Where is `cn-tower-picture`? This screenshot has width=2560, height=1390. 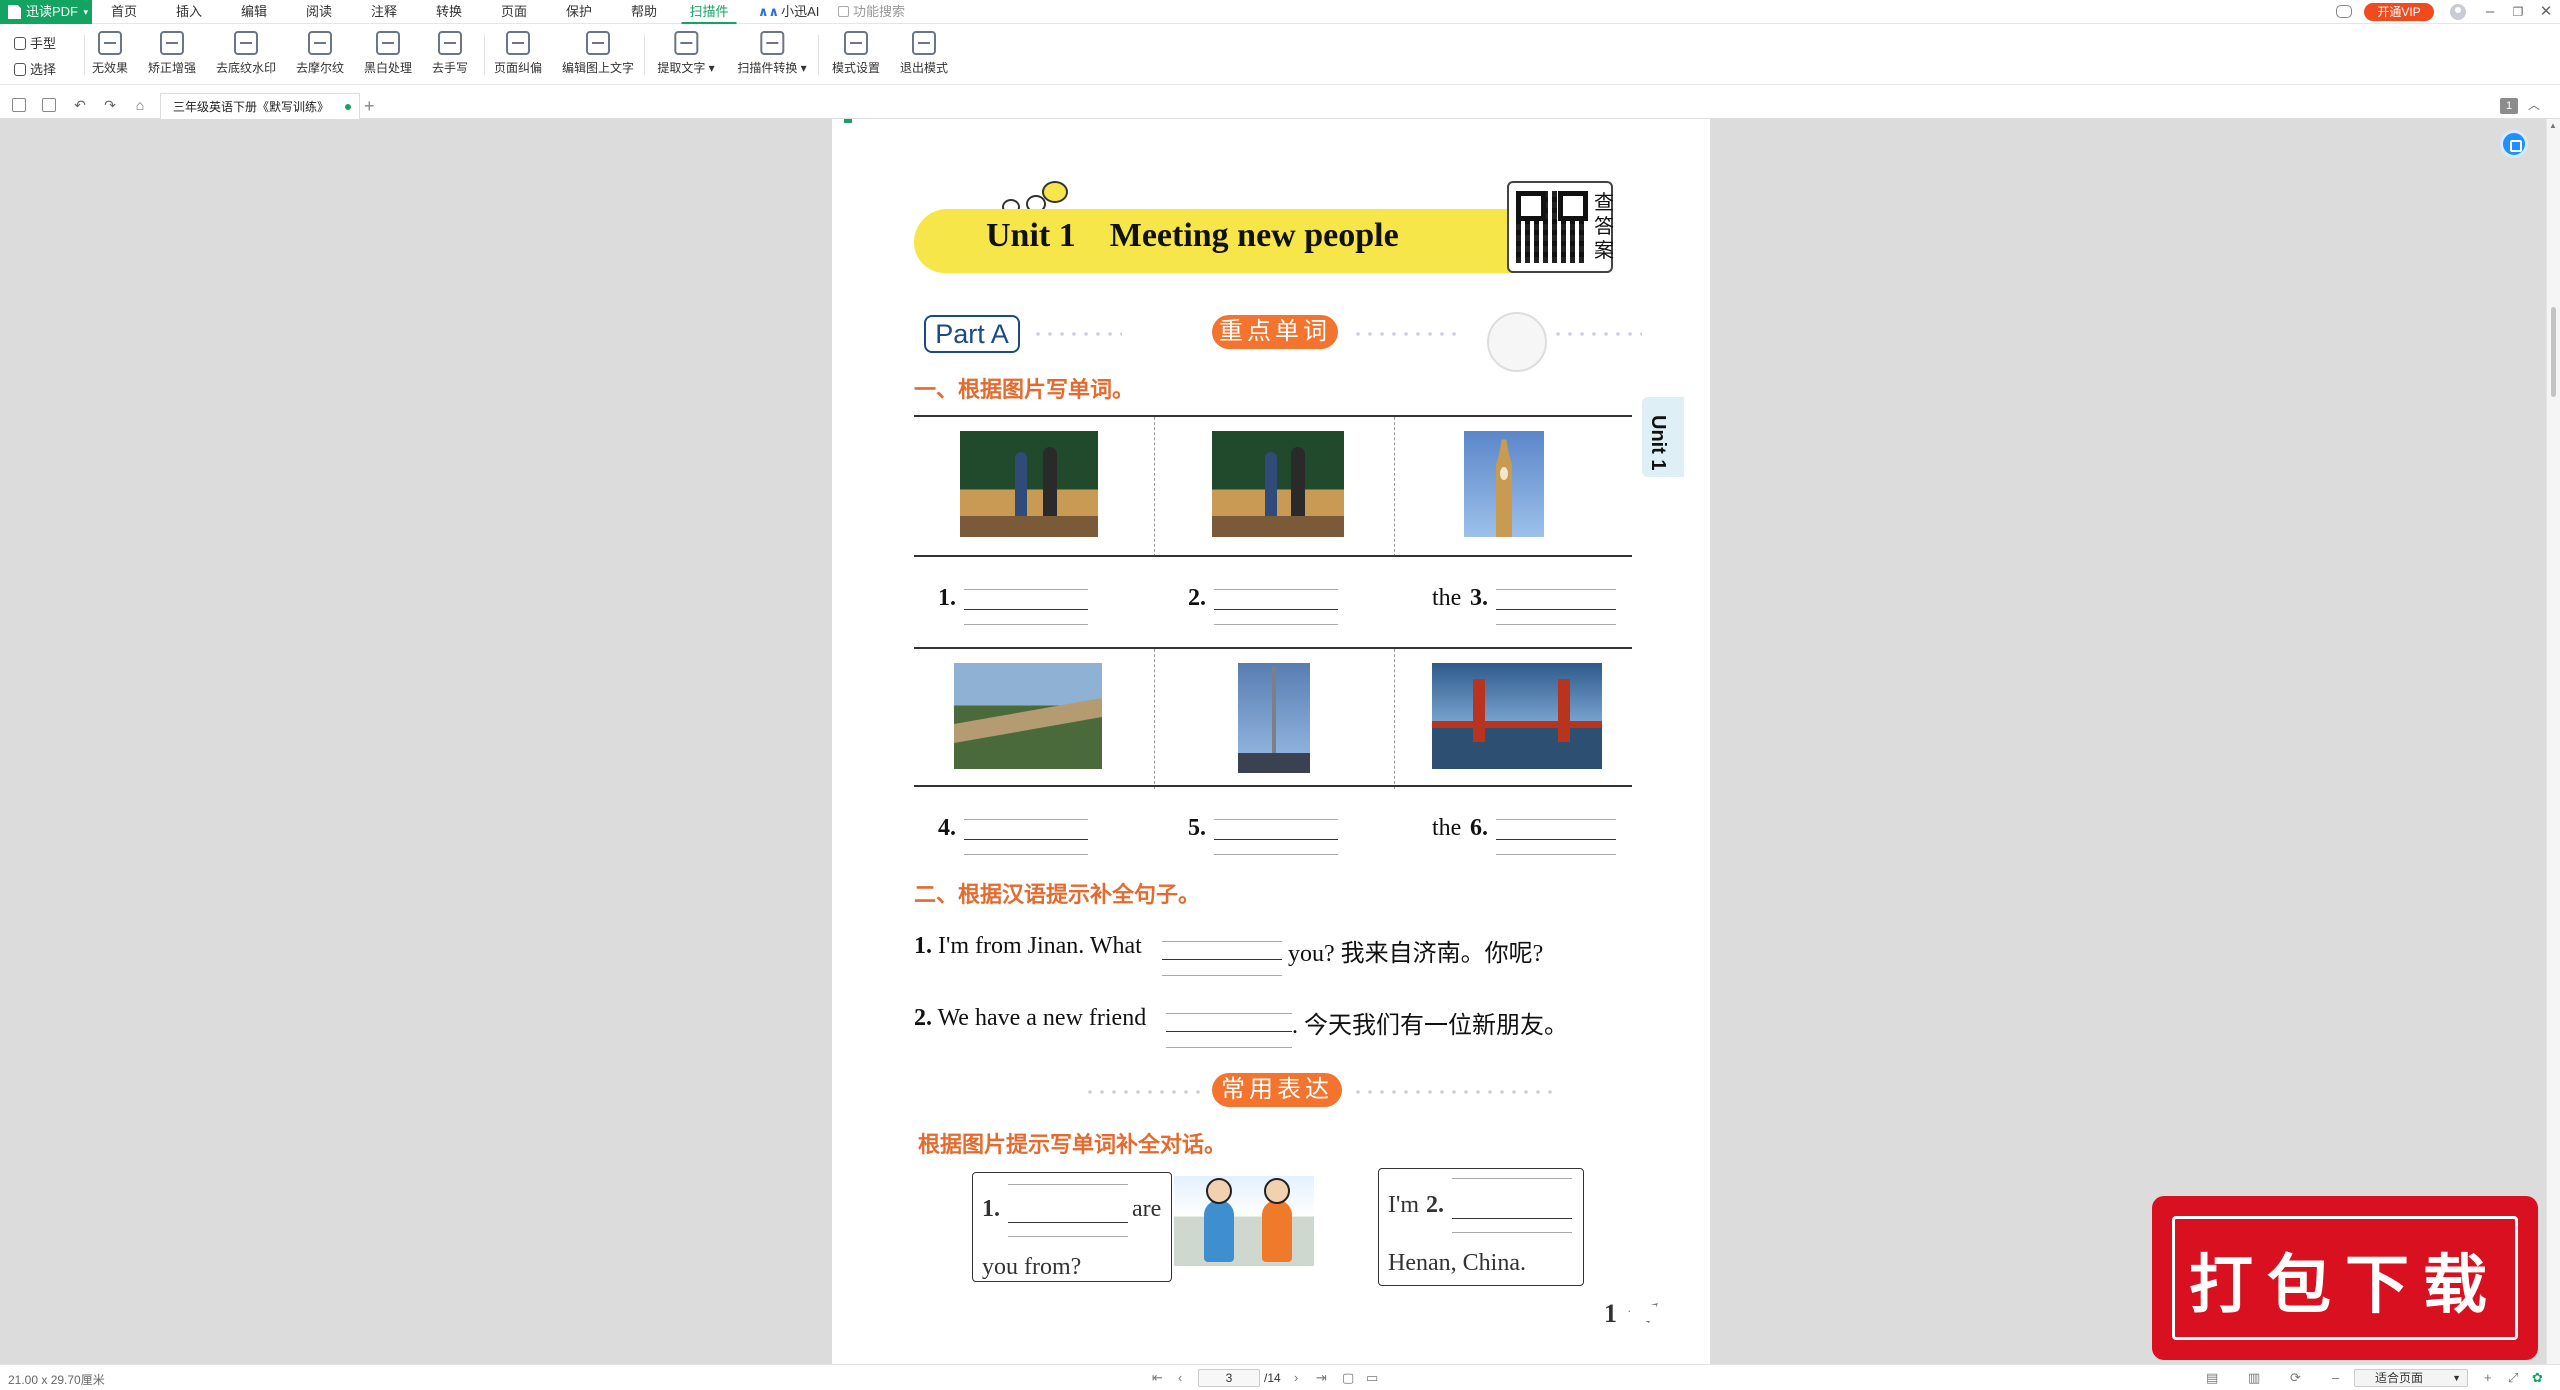
cn-tower-picture is located at coordinates (1274, 718).